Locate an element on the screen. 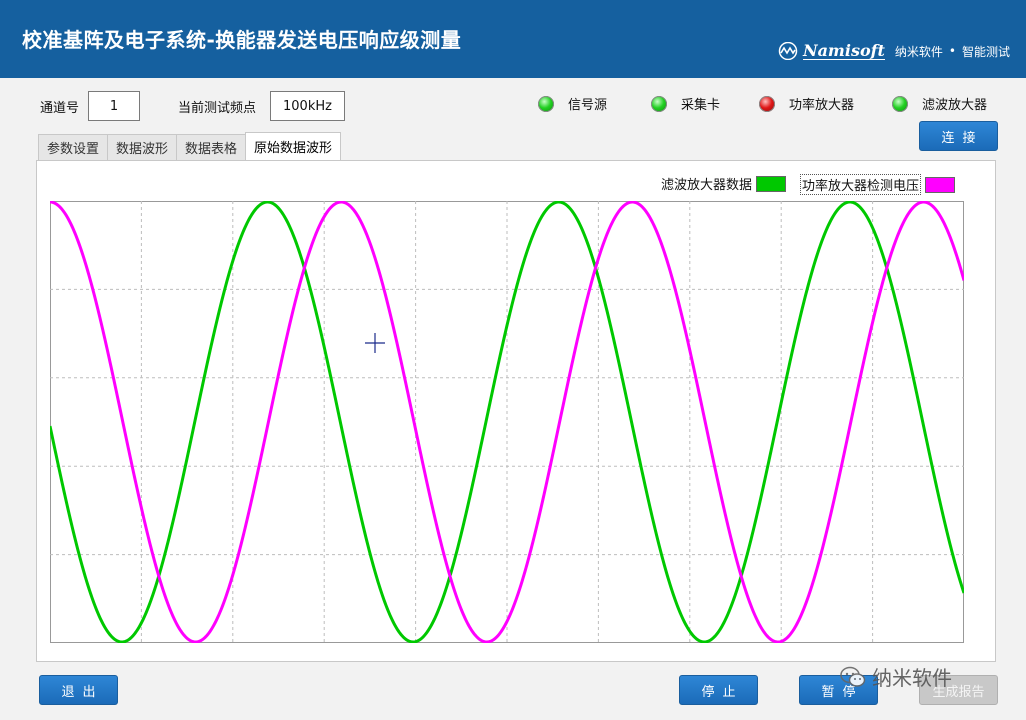  tab-data-table: 数据表格 is located at coordinates (211, 147).